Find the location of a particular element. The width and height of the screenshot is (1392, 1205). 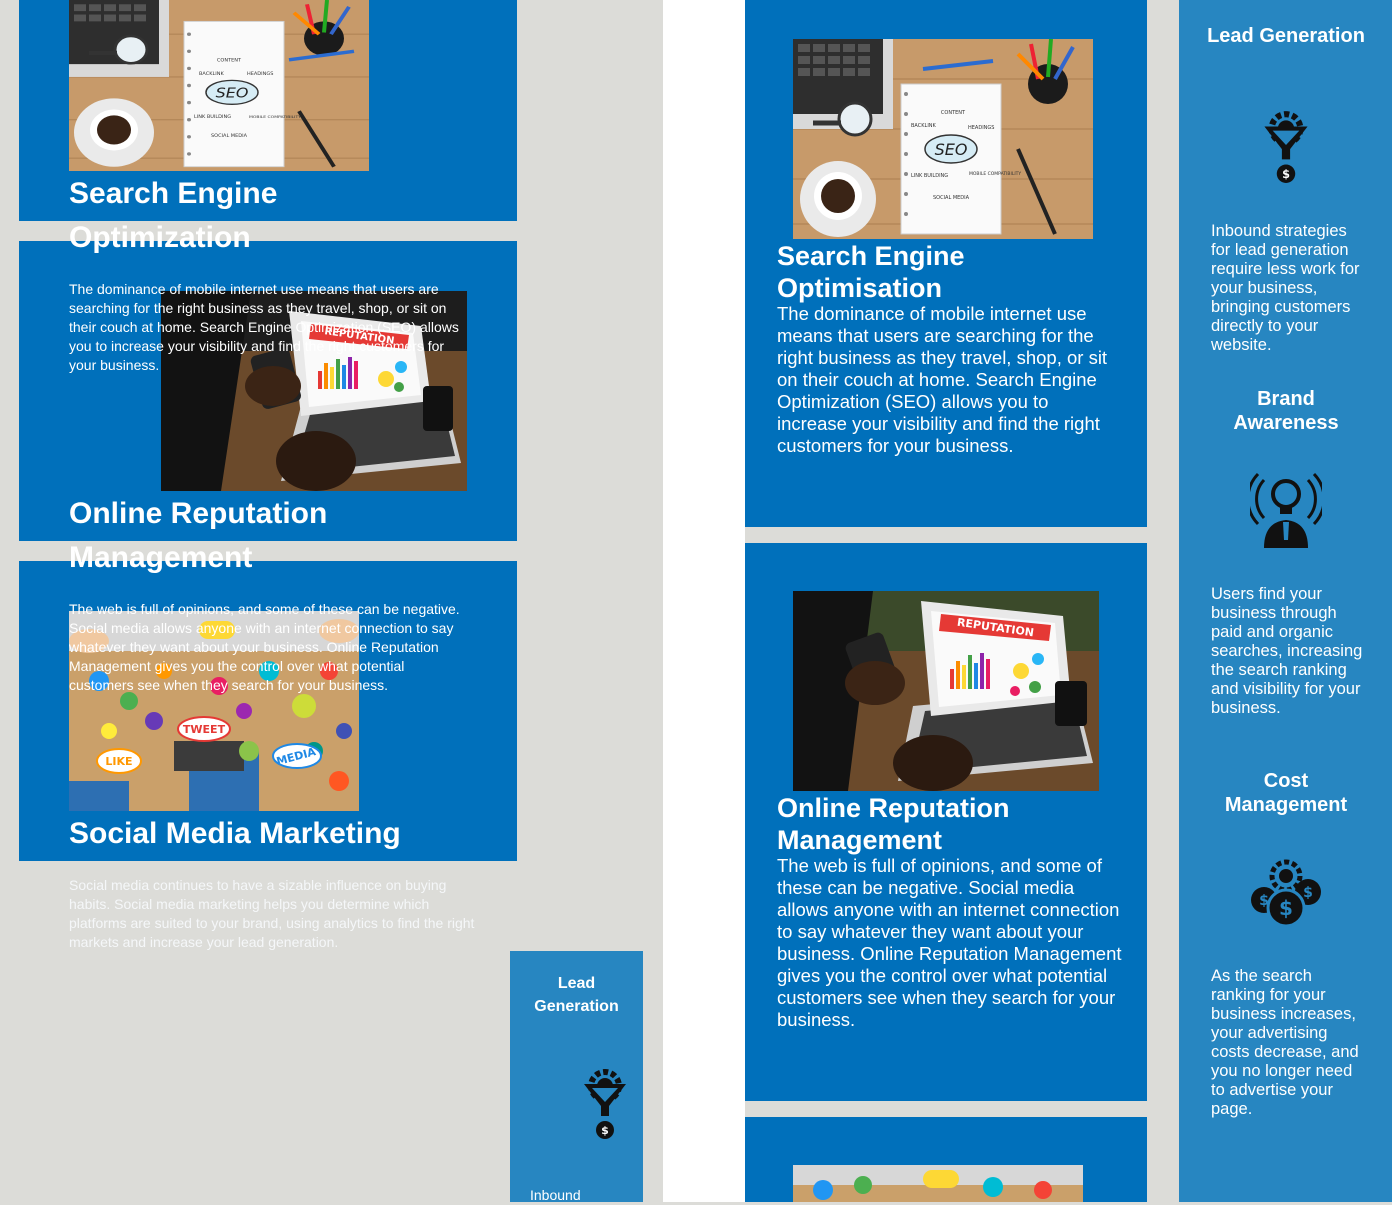

seo-title-left: Search Engine Optimization is located at coordinates (173, 215).